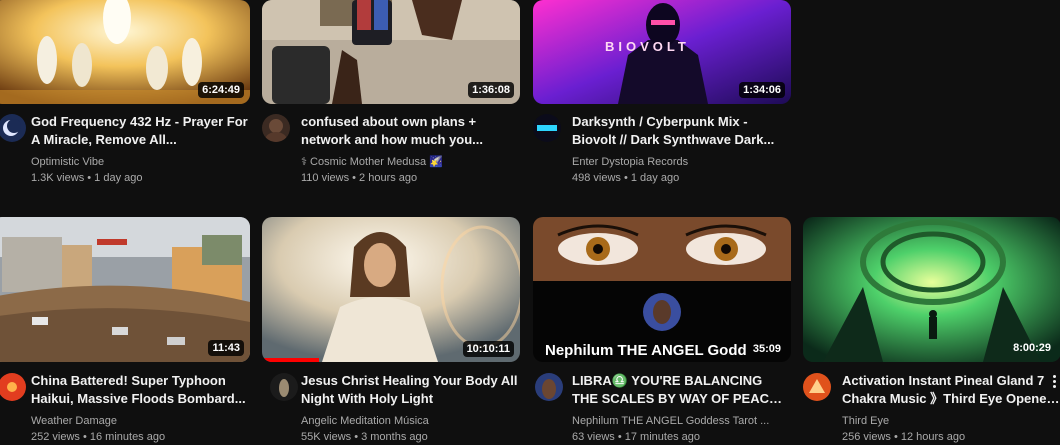  I want to click on video-thumbnail: 8:00:29, so click(931, 289).